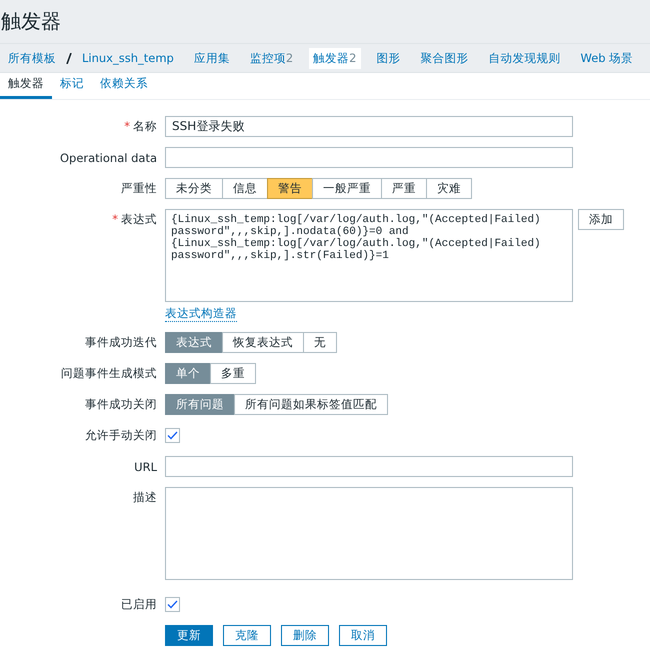 The width and height of the screenshot is (650, 653). Describe the element at coordinates (188, 373) in the screenshot. I see `segment-option: 单个` at that location.